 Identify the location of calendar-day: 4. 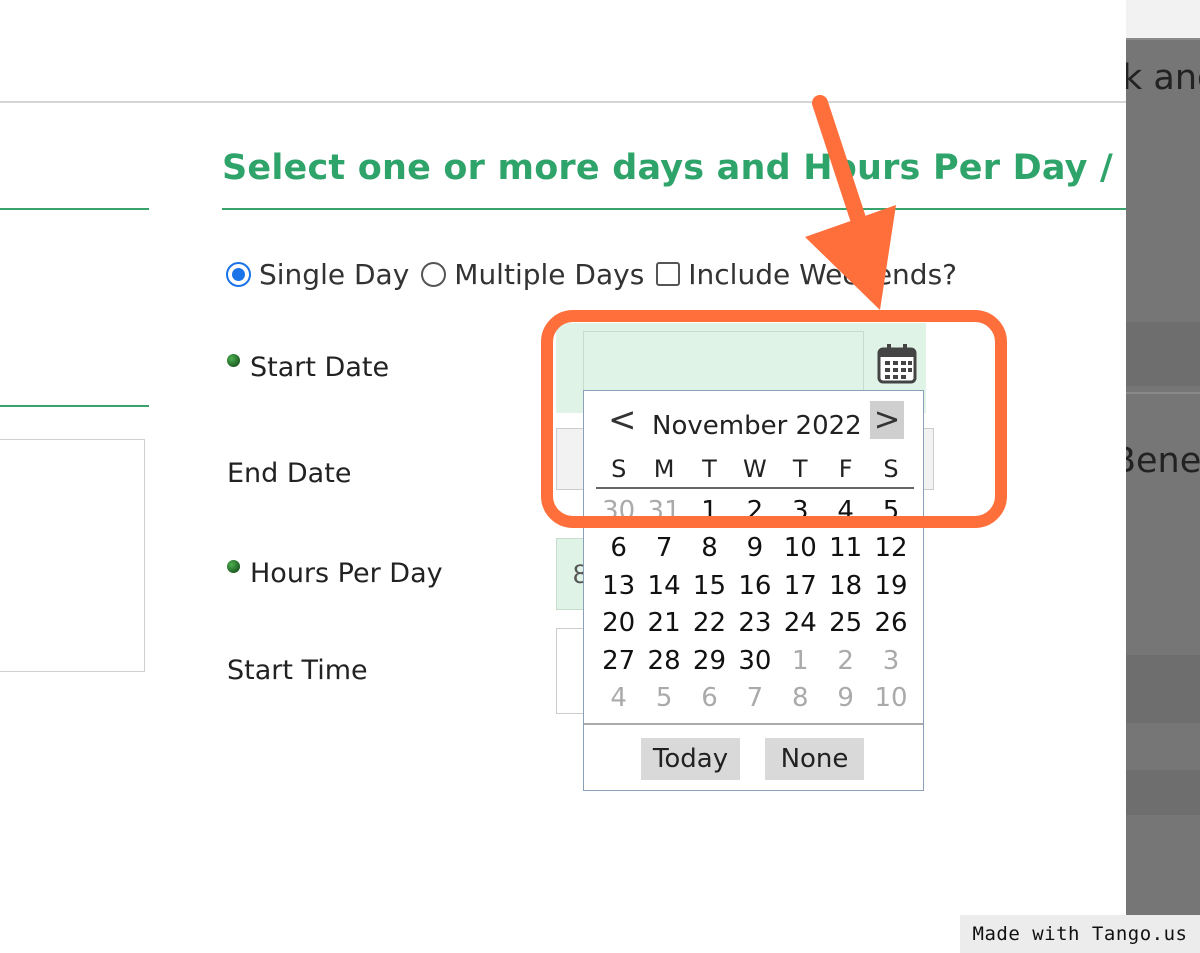
(618, 698).